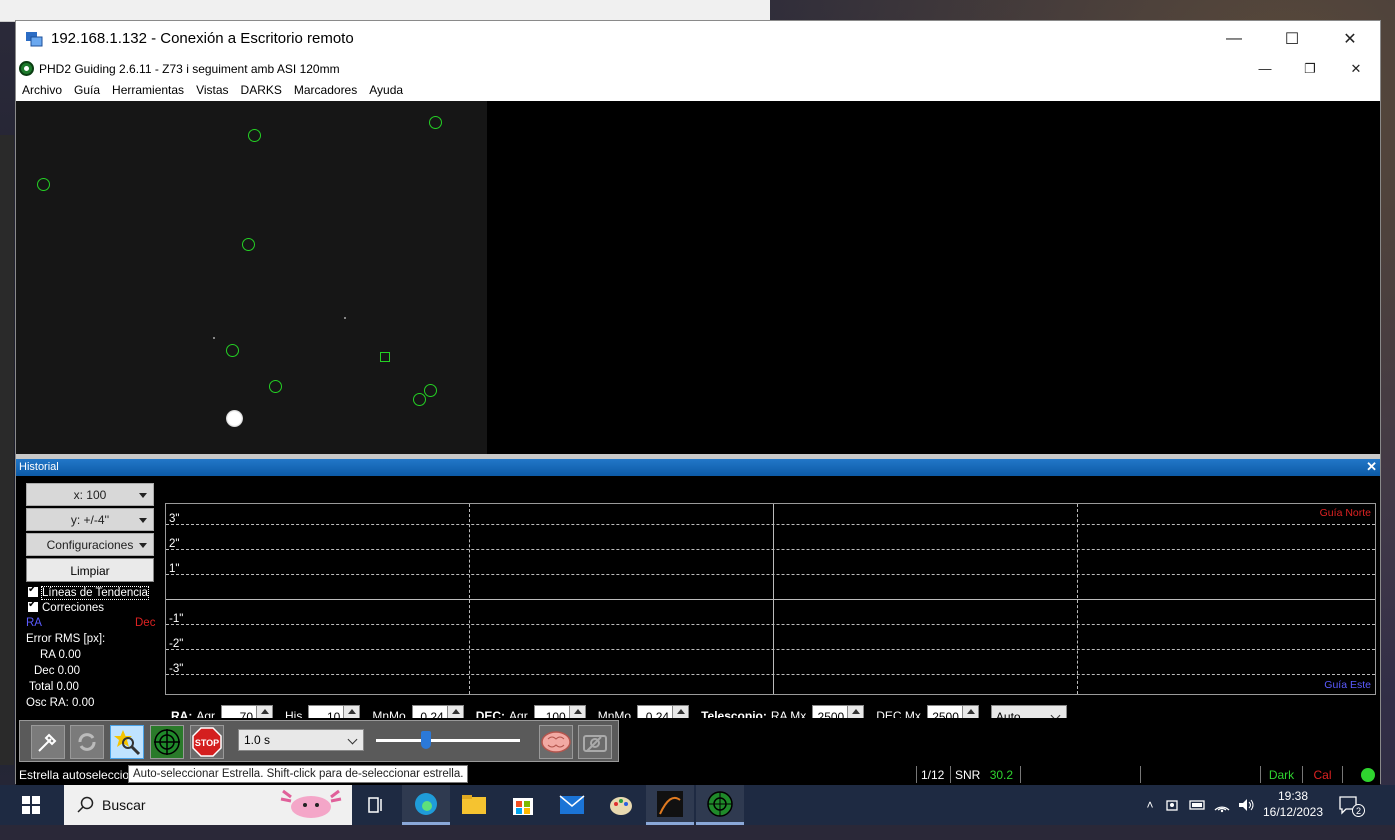 The image size is (1395, 840). I want to click on menu-vistas: Vistas, so click(212, 90).